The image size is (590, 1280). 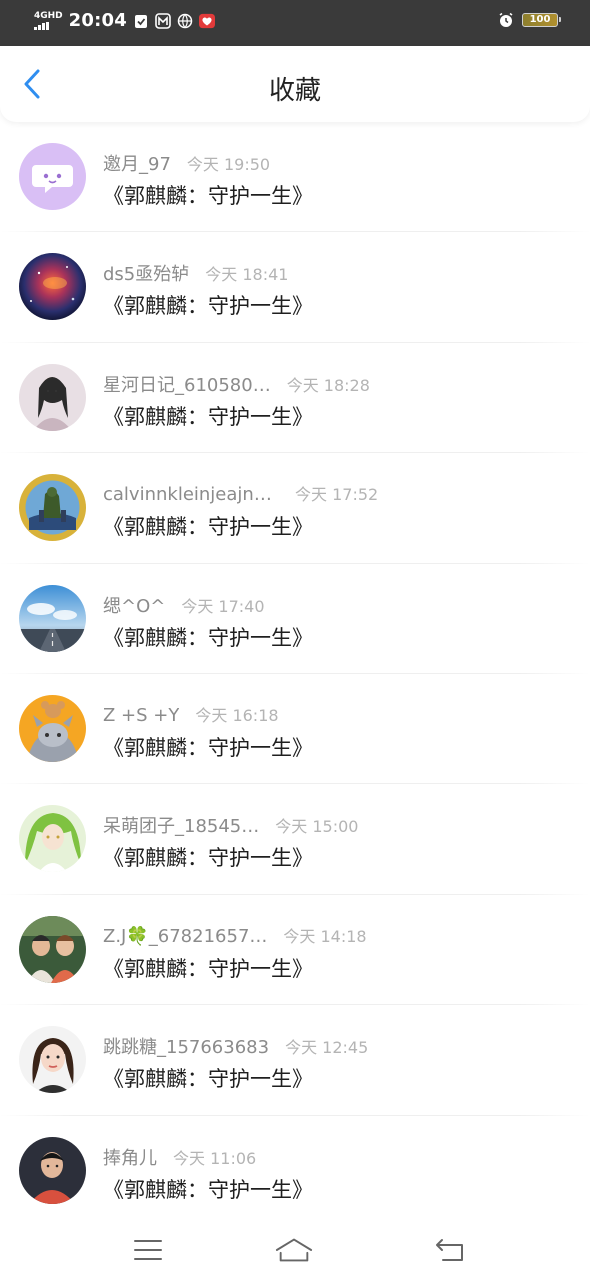 I want to click on timestamp: 今天 15:00, so click(x=317, y=827).